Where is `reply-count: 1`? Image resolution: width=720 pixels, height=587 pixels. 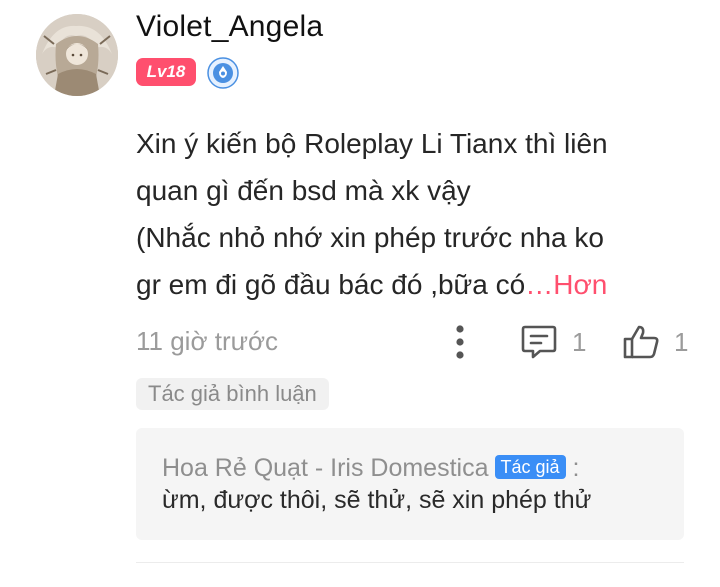
reply-count: 1 is located at coordinates (579, 341).